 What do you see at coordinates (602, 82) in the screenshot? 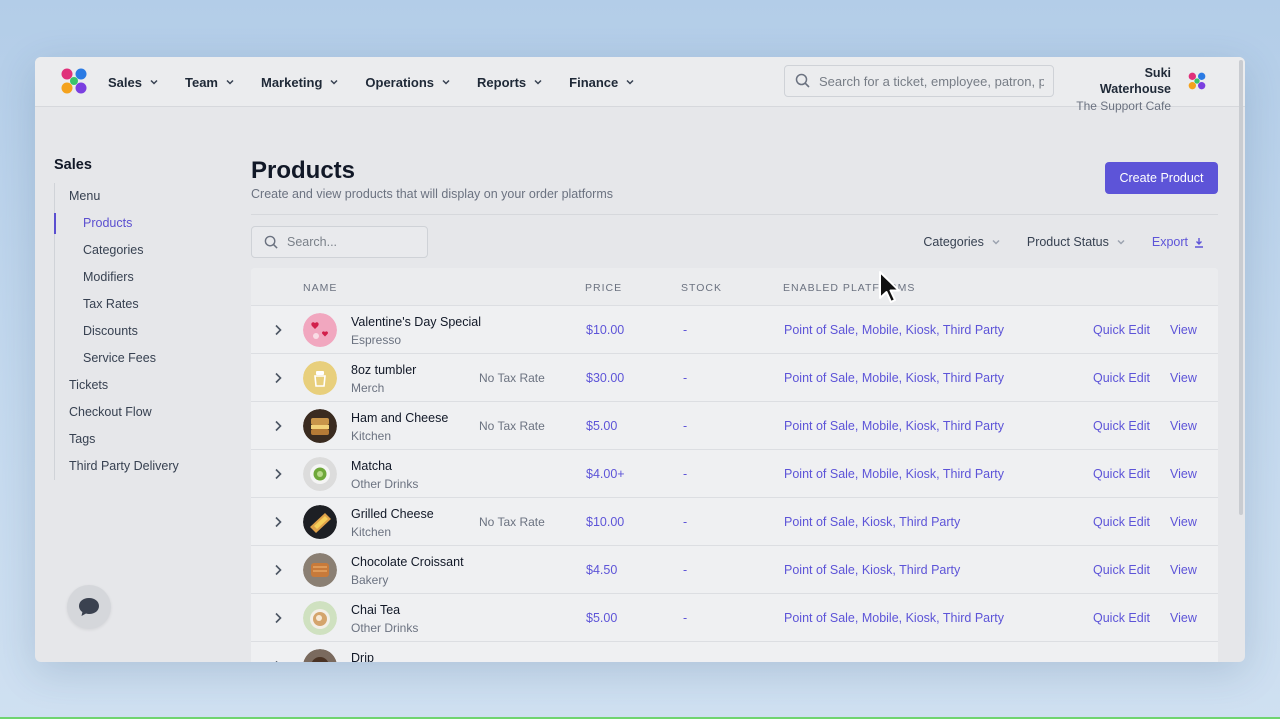
I see `nav-finance: Finance` at bounding box center [602, 82].